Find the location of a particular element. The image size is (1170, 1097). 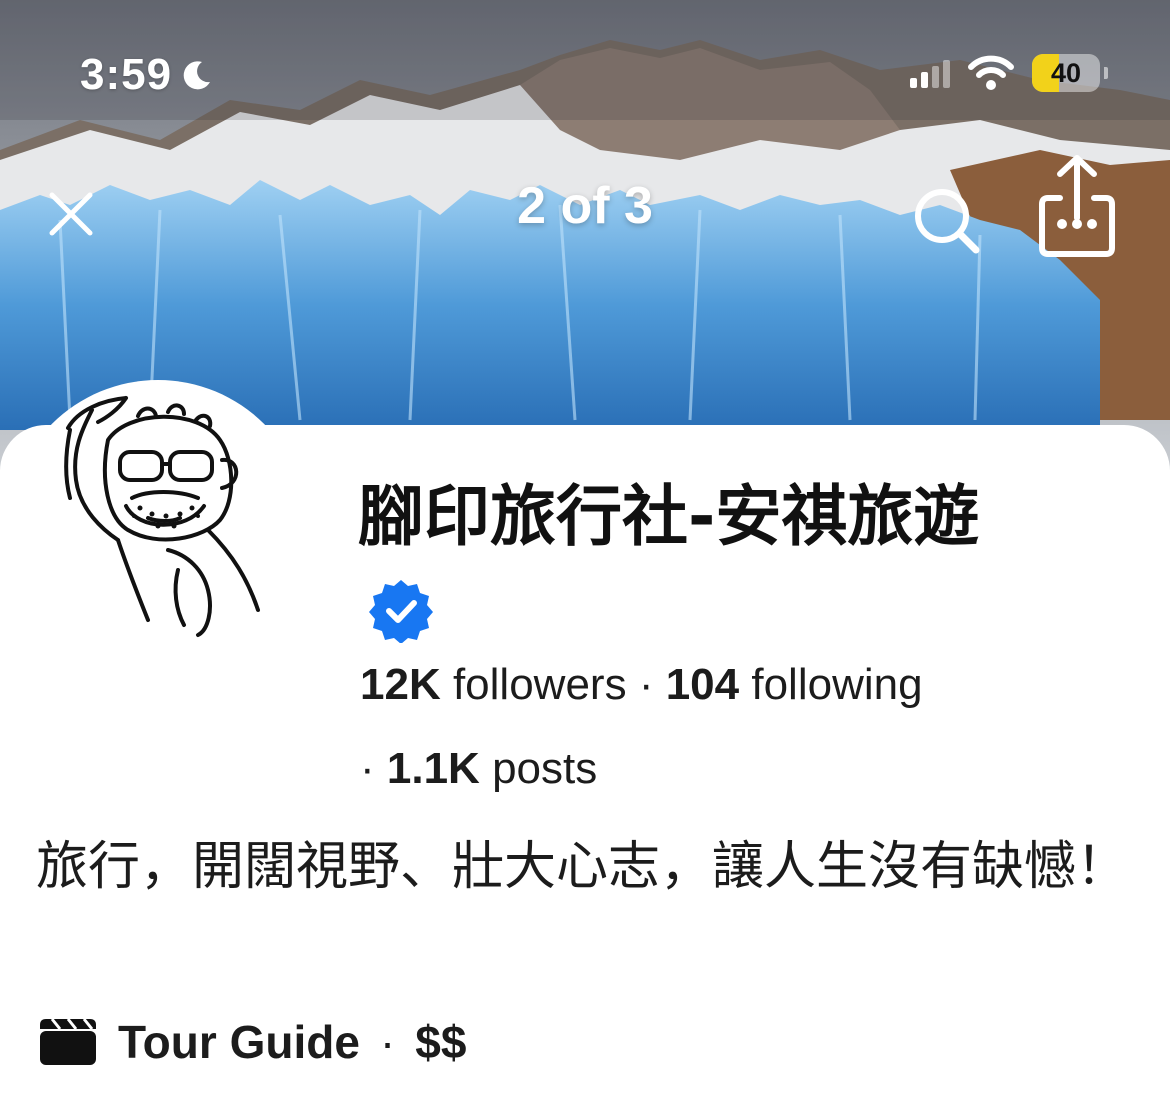

wifi-icon is located at coordinates (991, 72).